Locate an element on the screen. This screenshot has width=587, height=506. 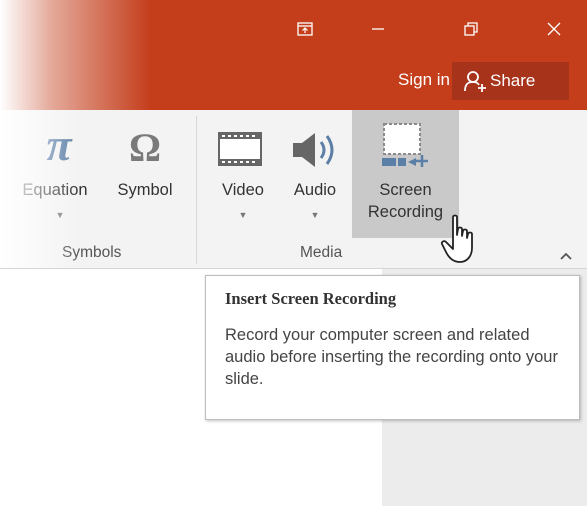
close-button is located at coordinates (554, 29).